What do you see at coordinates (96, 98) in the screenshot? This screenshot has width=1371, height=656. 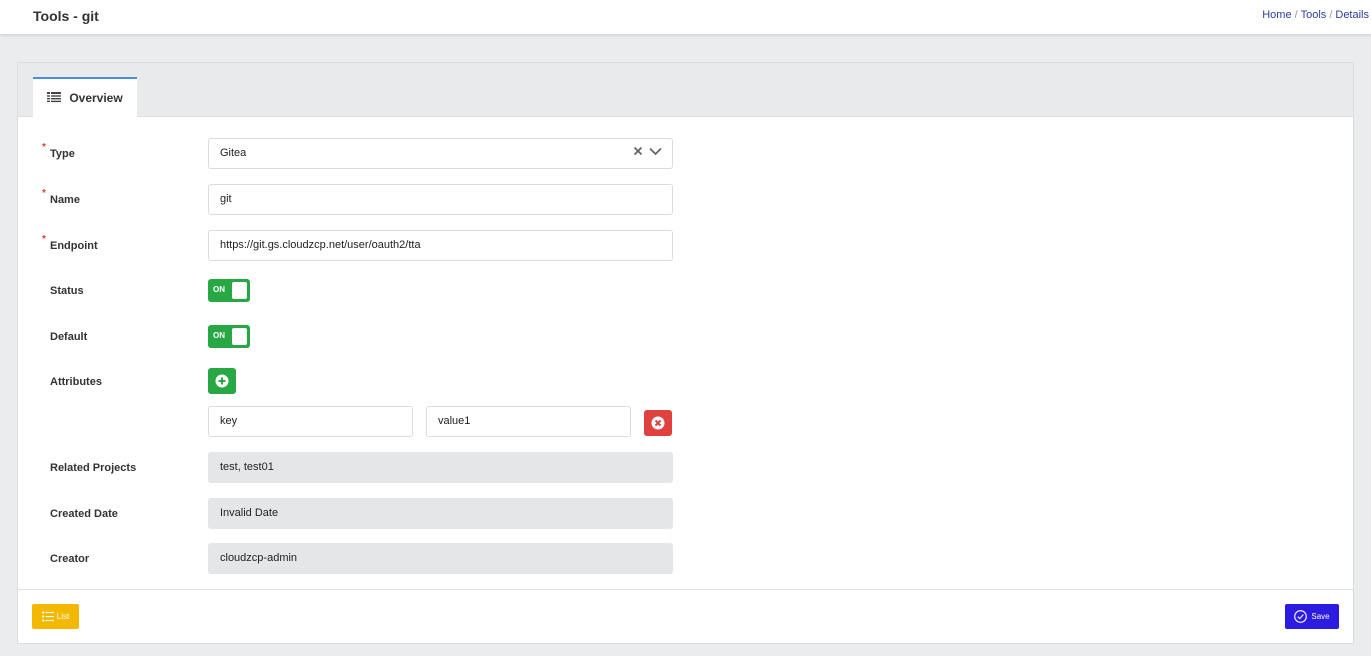 I see `tab-overview-label: Overview` at bounding box center [96, 98].